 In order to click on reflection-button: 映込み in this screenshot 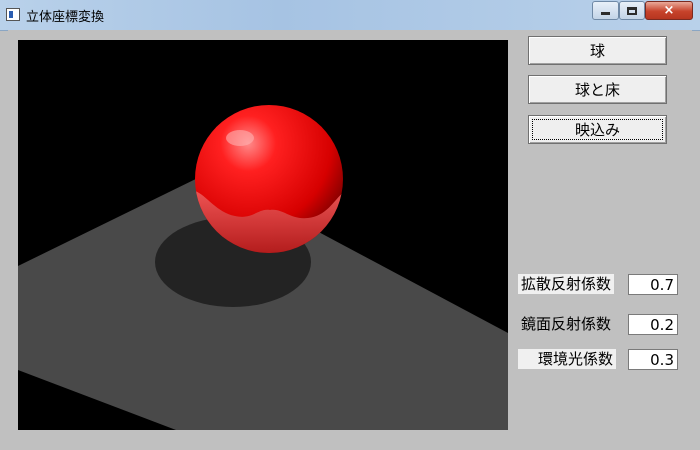, I will do `click(597, 129)`.